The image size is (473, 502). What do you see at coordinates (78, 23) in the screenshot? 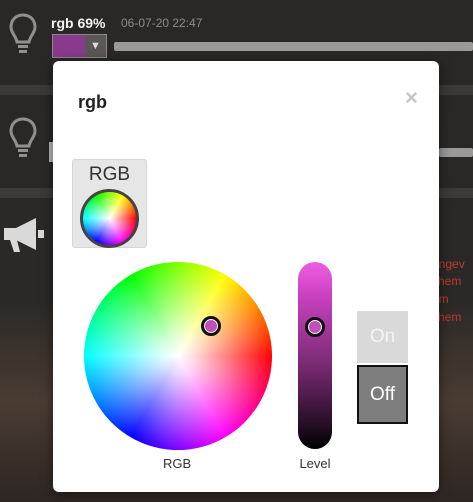
I see `device-name: rgb 69%` at bounding box center [78, 23].